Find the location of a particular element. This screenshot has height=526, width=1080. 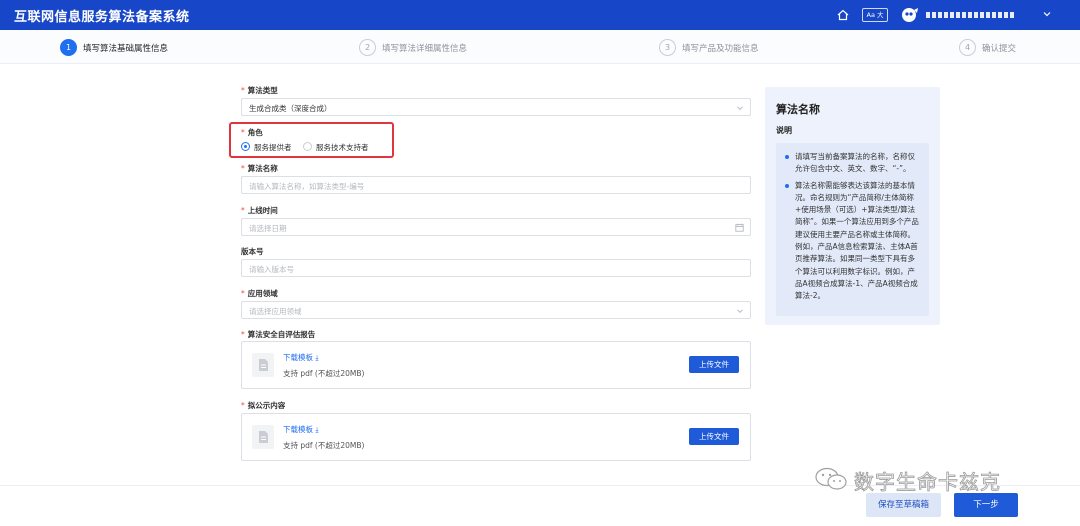

algorithm-name-label: * 算法名称 is located at coordinates (259, 168).